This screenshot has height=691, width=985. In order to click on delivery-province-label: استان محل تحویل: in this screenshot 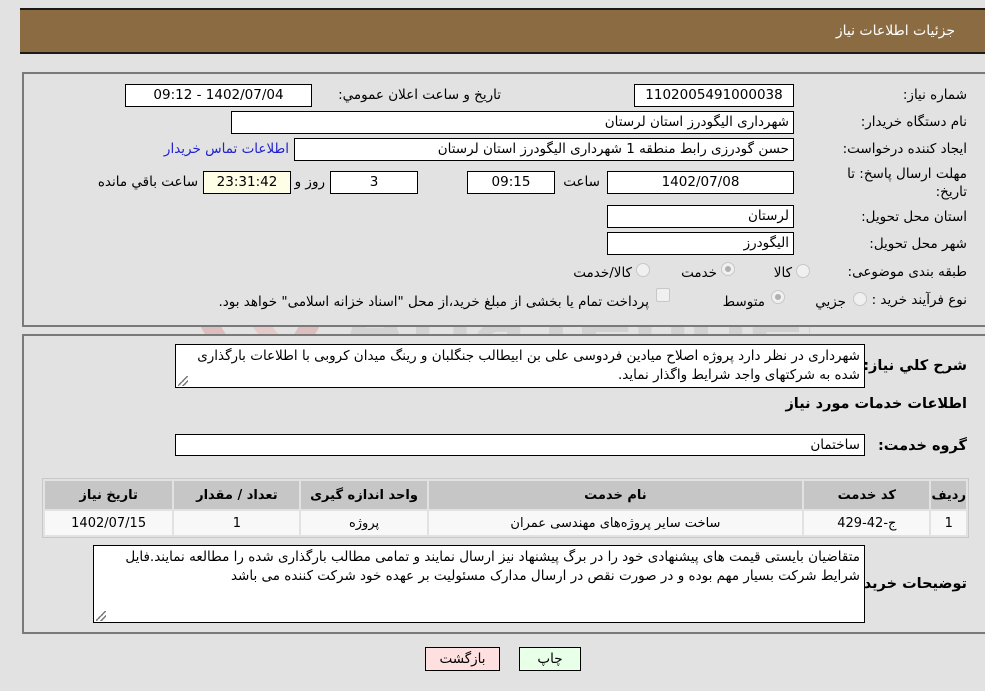, I will do `click(914, 217)`.